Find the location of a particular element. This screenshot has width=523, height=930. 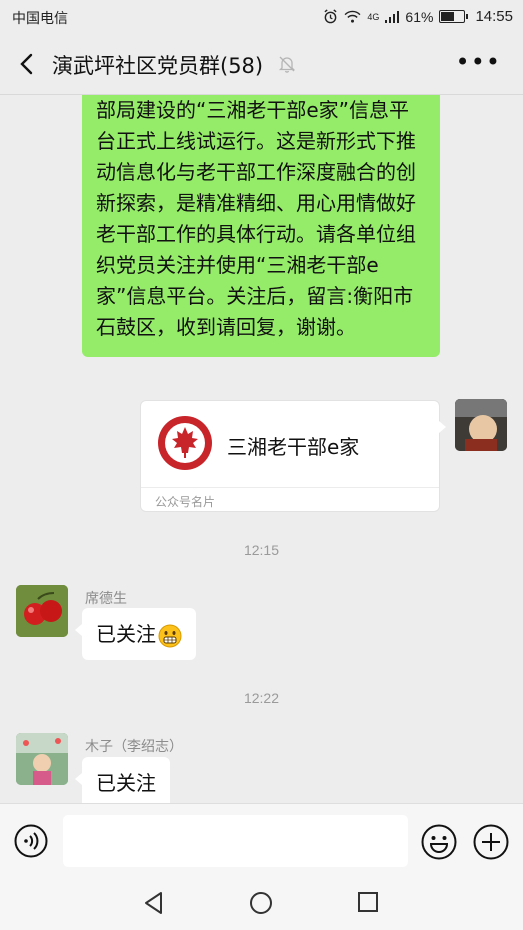

nav-home-icon is located at coordinates (261, 903).